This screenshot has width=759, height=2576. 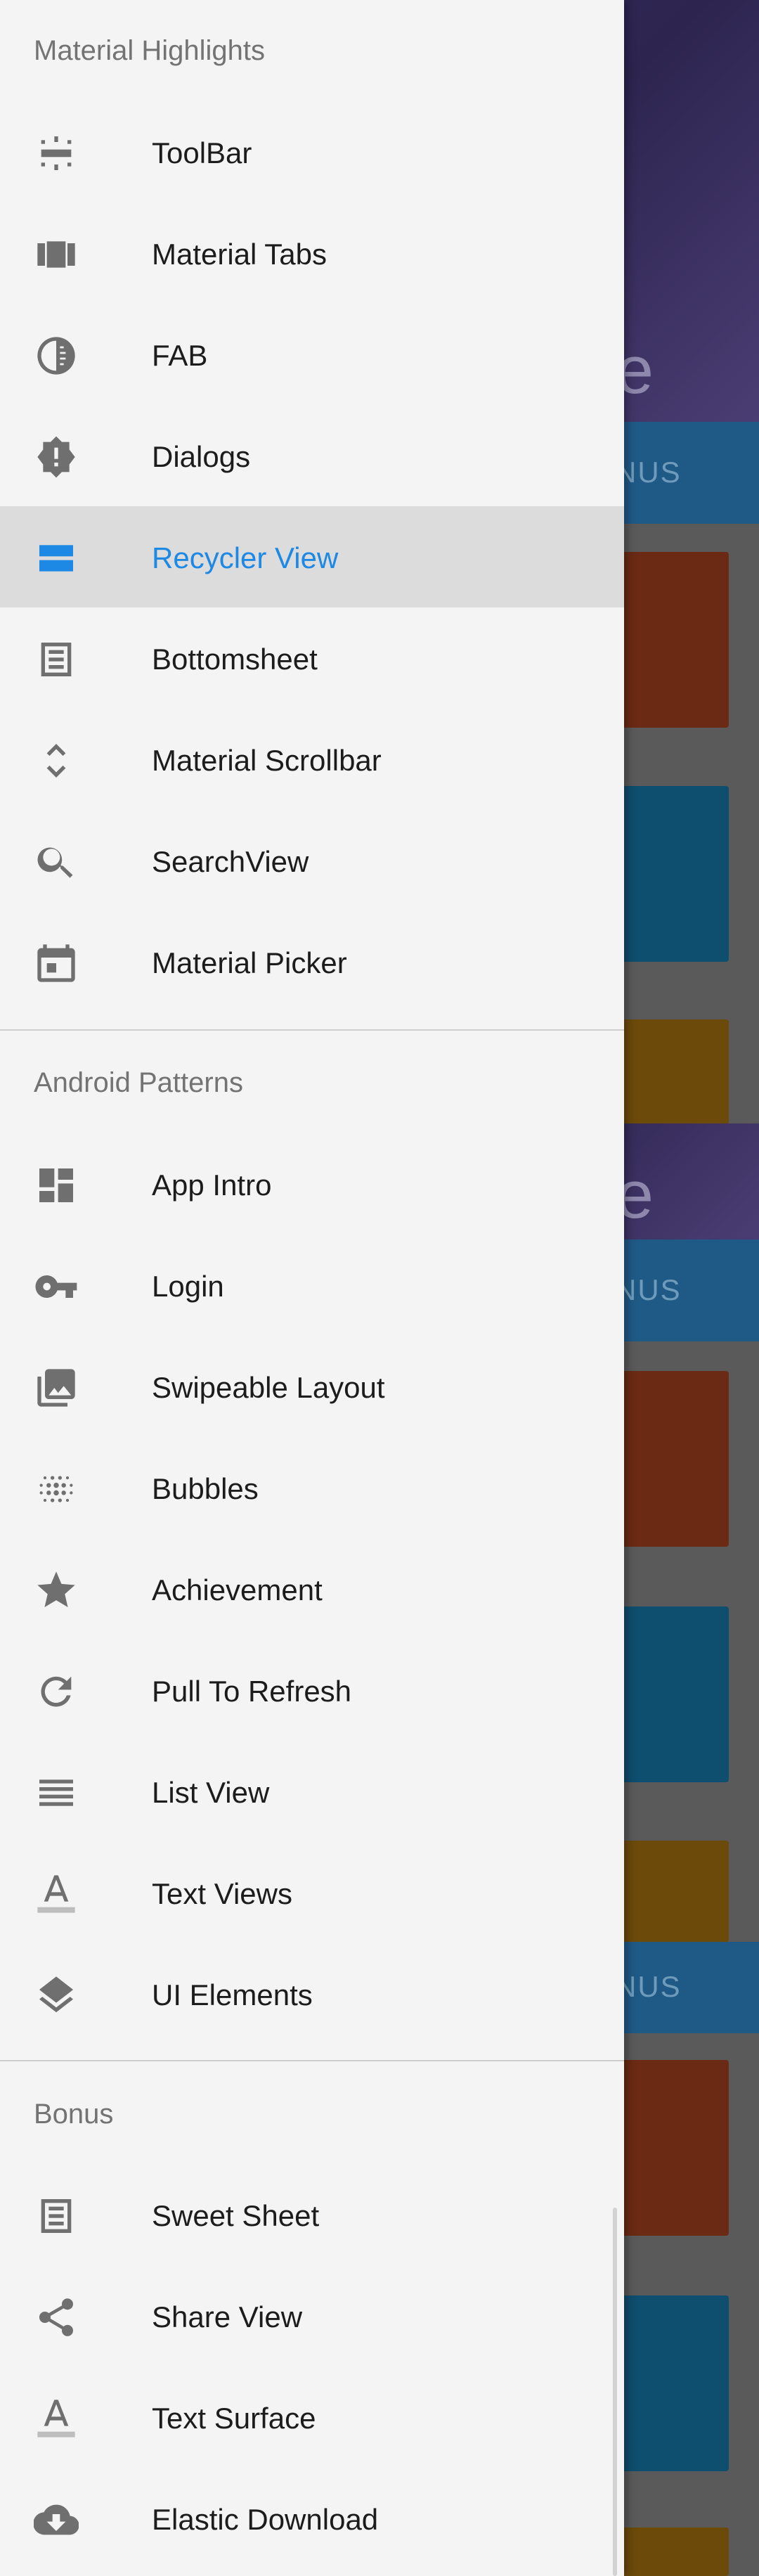 I want to click on drawer-item-elastic-download: Elastic Download, so click(x=312, y=2518).